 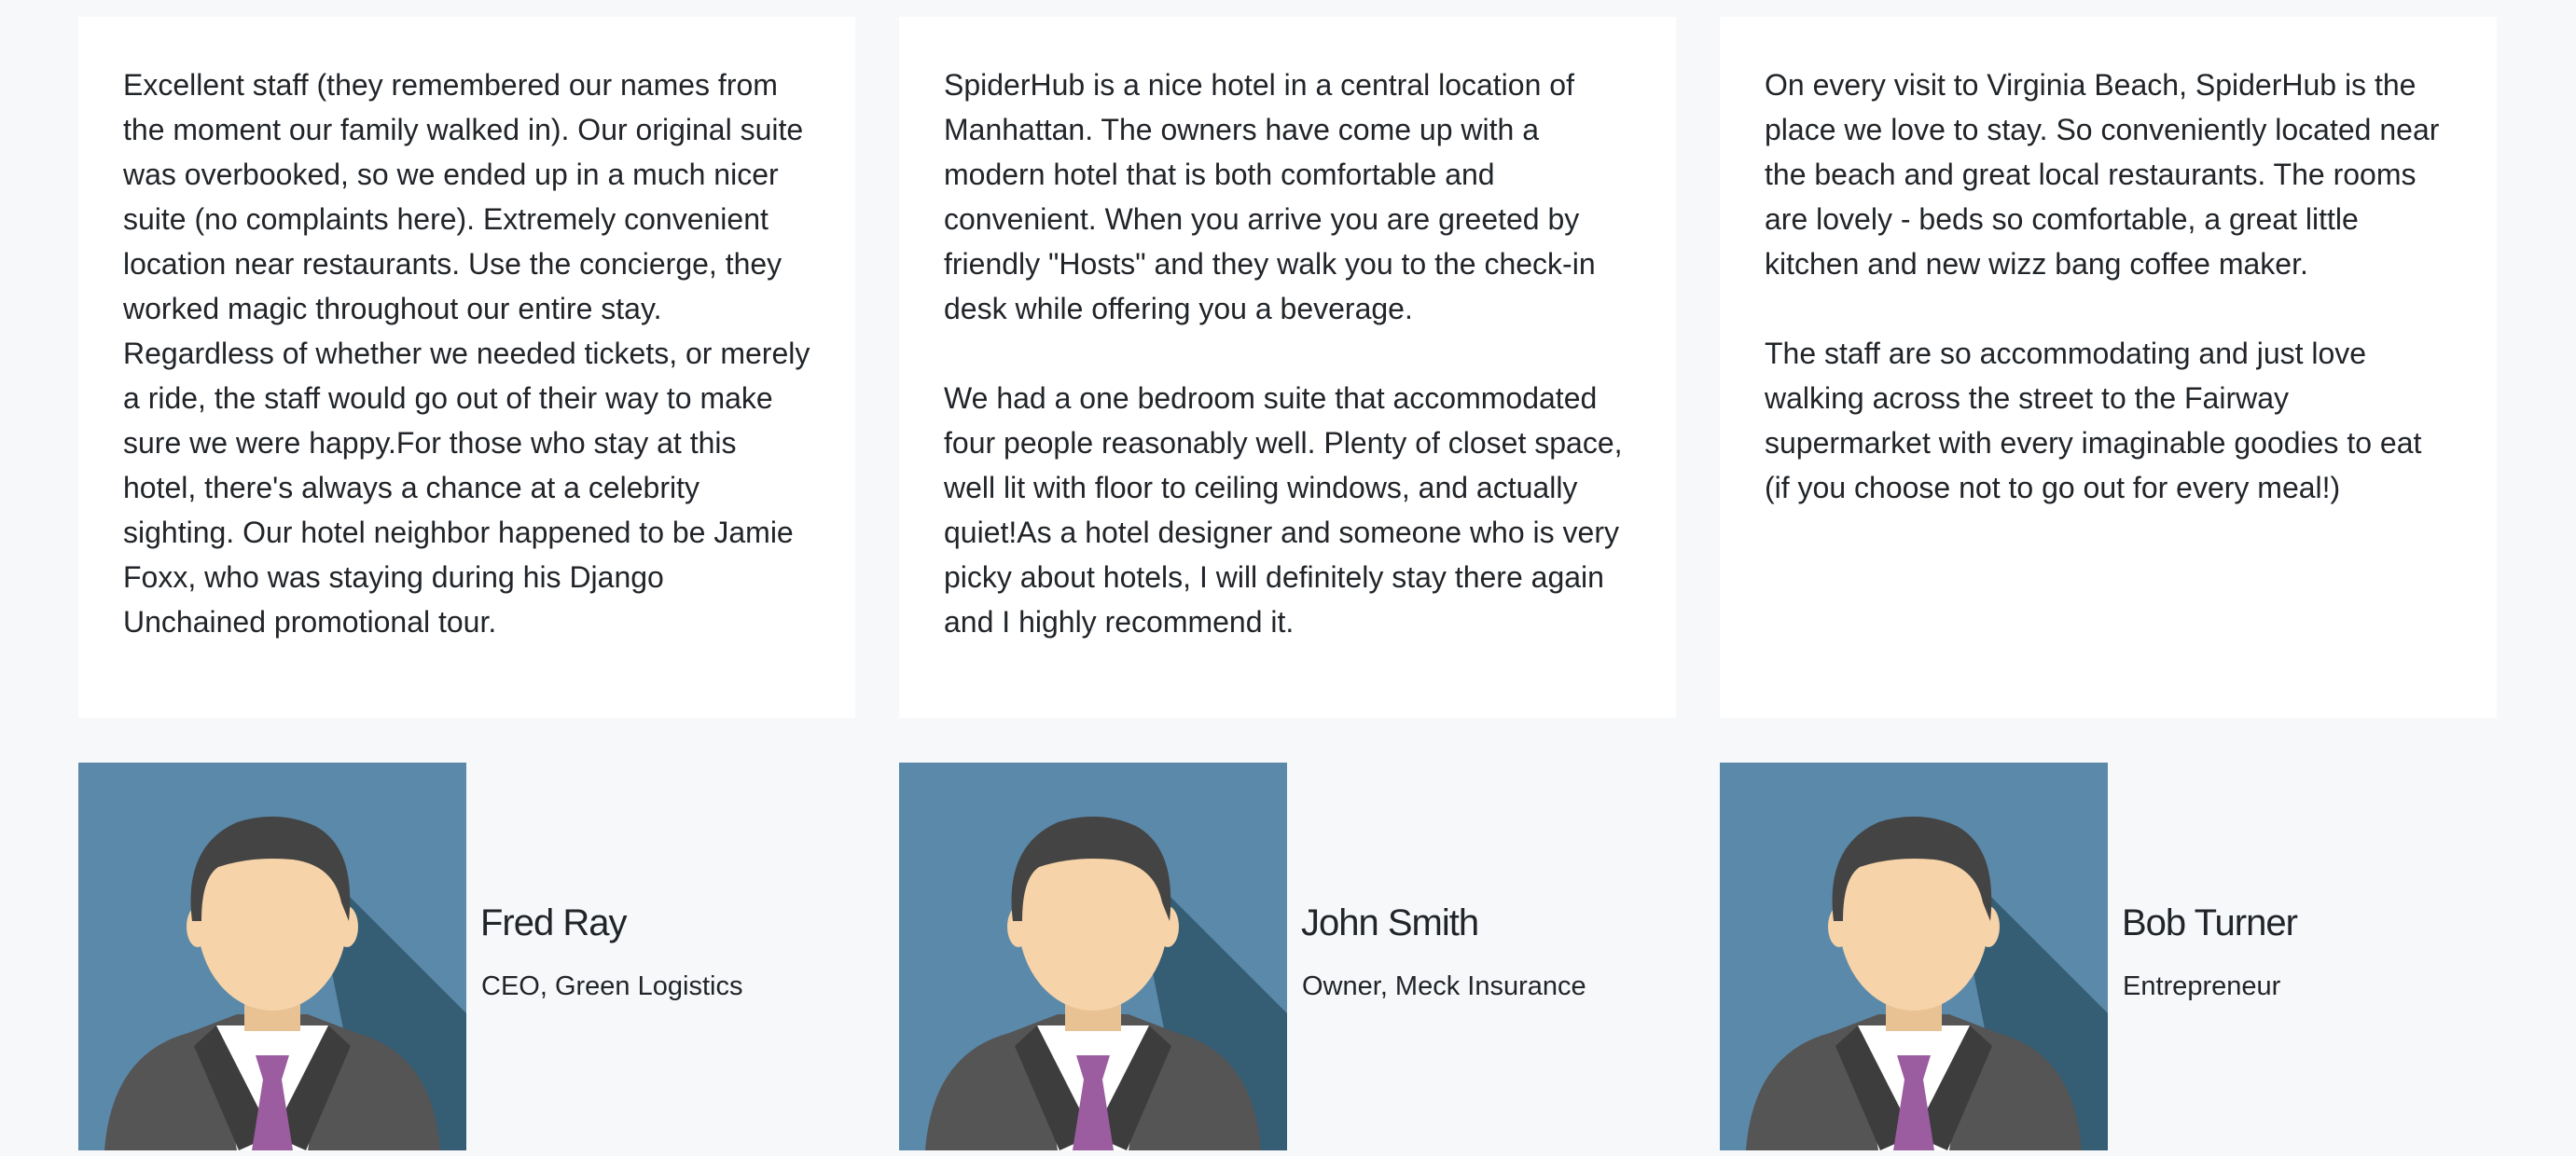 I want to click on author-name: Bob Turner, so click(x=2210, y=922).